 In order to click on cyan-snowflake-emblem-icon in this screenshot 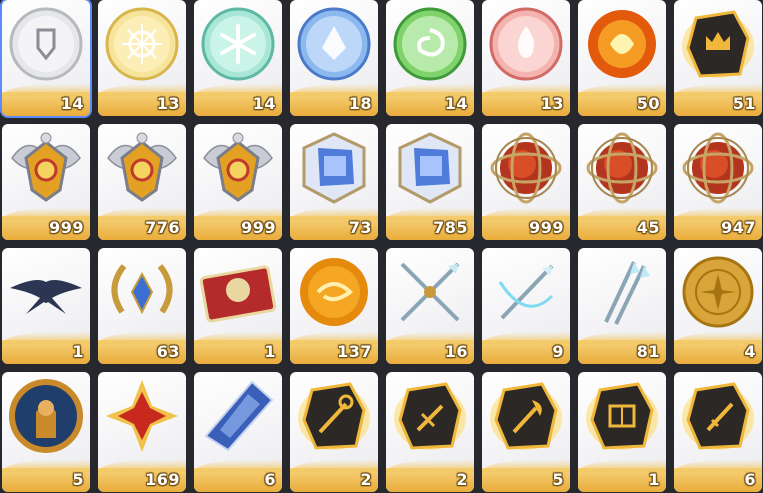, I will do `click(238, 44)`.